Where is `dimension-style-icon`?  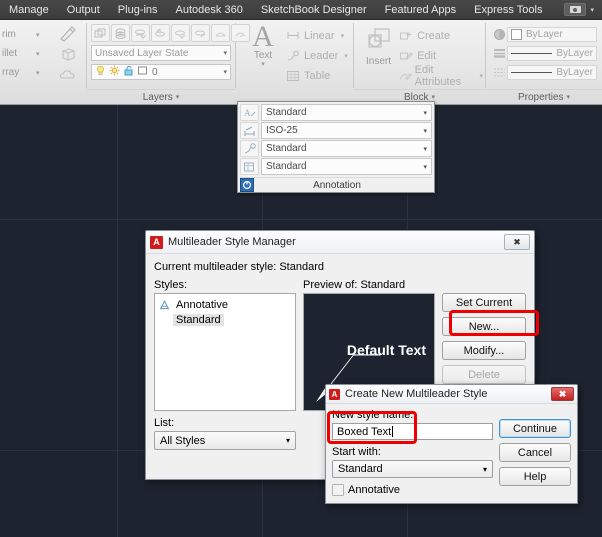 dimension-style-icon is located at coordinates (249, 130).